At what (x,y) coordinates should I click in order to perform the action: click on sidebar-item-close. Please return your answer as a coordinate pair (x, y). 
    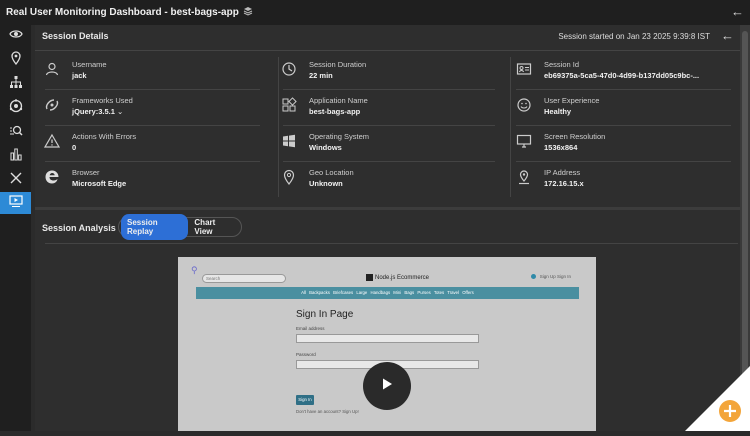
    Looking at the image, I should click on (15, 180).